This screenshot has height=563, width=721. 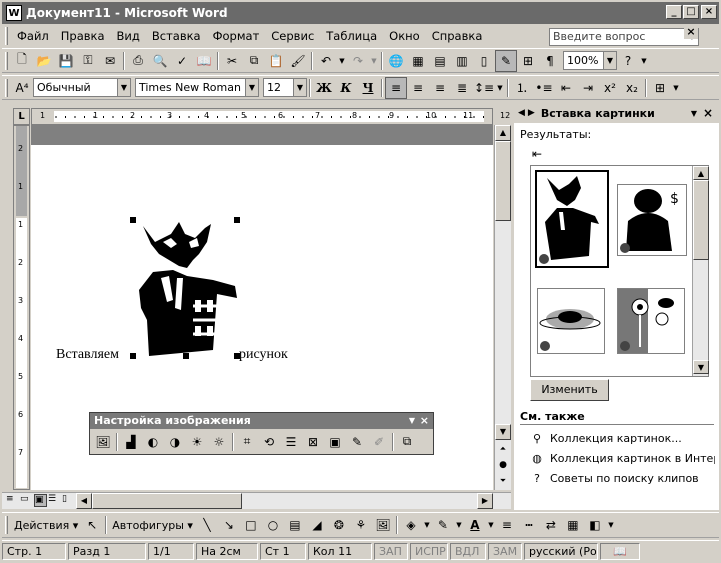 I want to click on show-hide-icon: ¶, so click(x=550, y=61).